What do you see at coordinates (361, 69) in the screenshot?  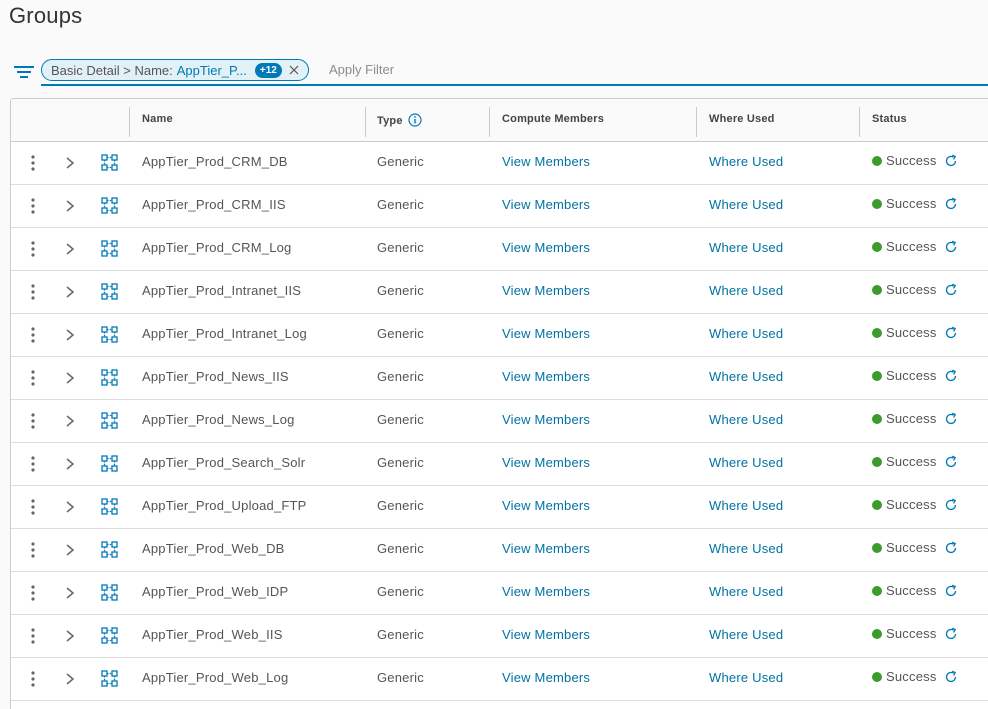 I see `apply-filter-input: Apply Filter` at bounding box center [361, 69].